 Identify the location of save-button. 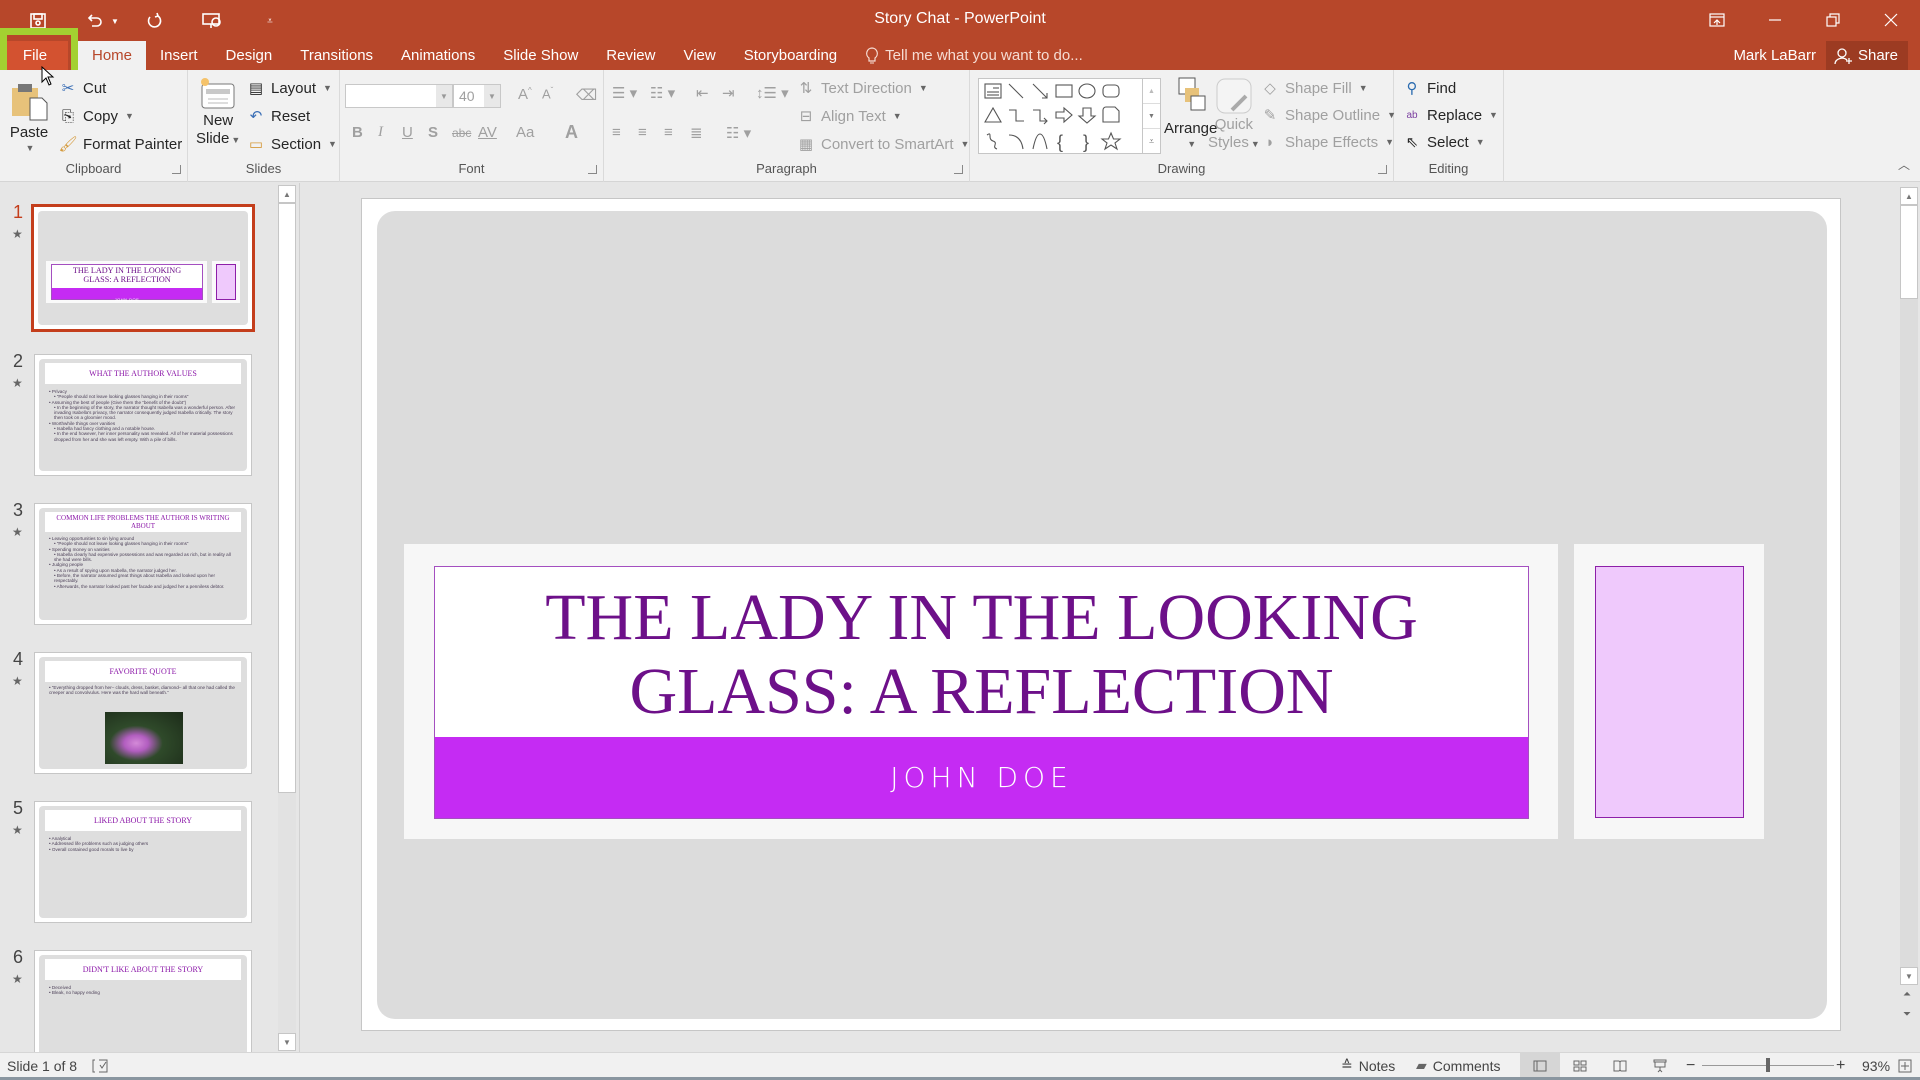
(38, 21).